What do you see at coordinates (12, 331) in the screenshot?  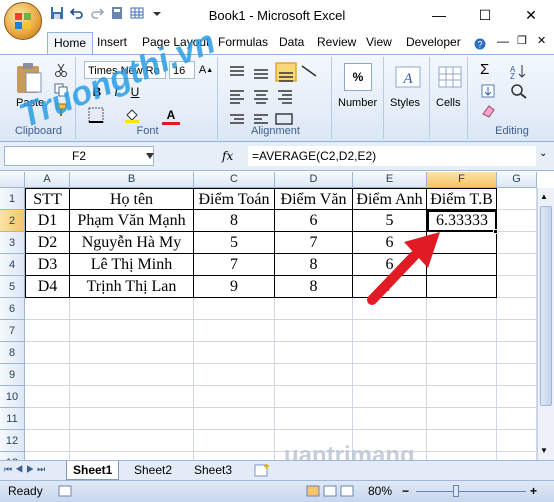 I see `row-header: 7` at bounding box center [12, 331].